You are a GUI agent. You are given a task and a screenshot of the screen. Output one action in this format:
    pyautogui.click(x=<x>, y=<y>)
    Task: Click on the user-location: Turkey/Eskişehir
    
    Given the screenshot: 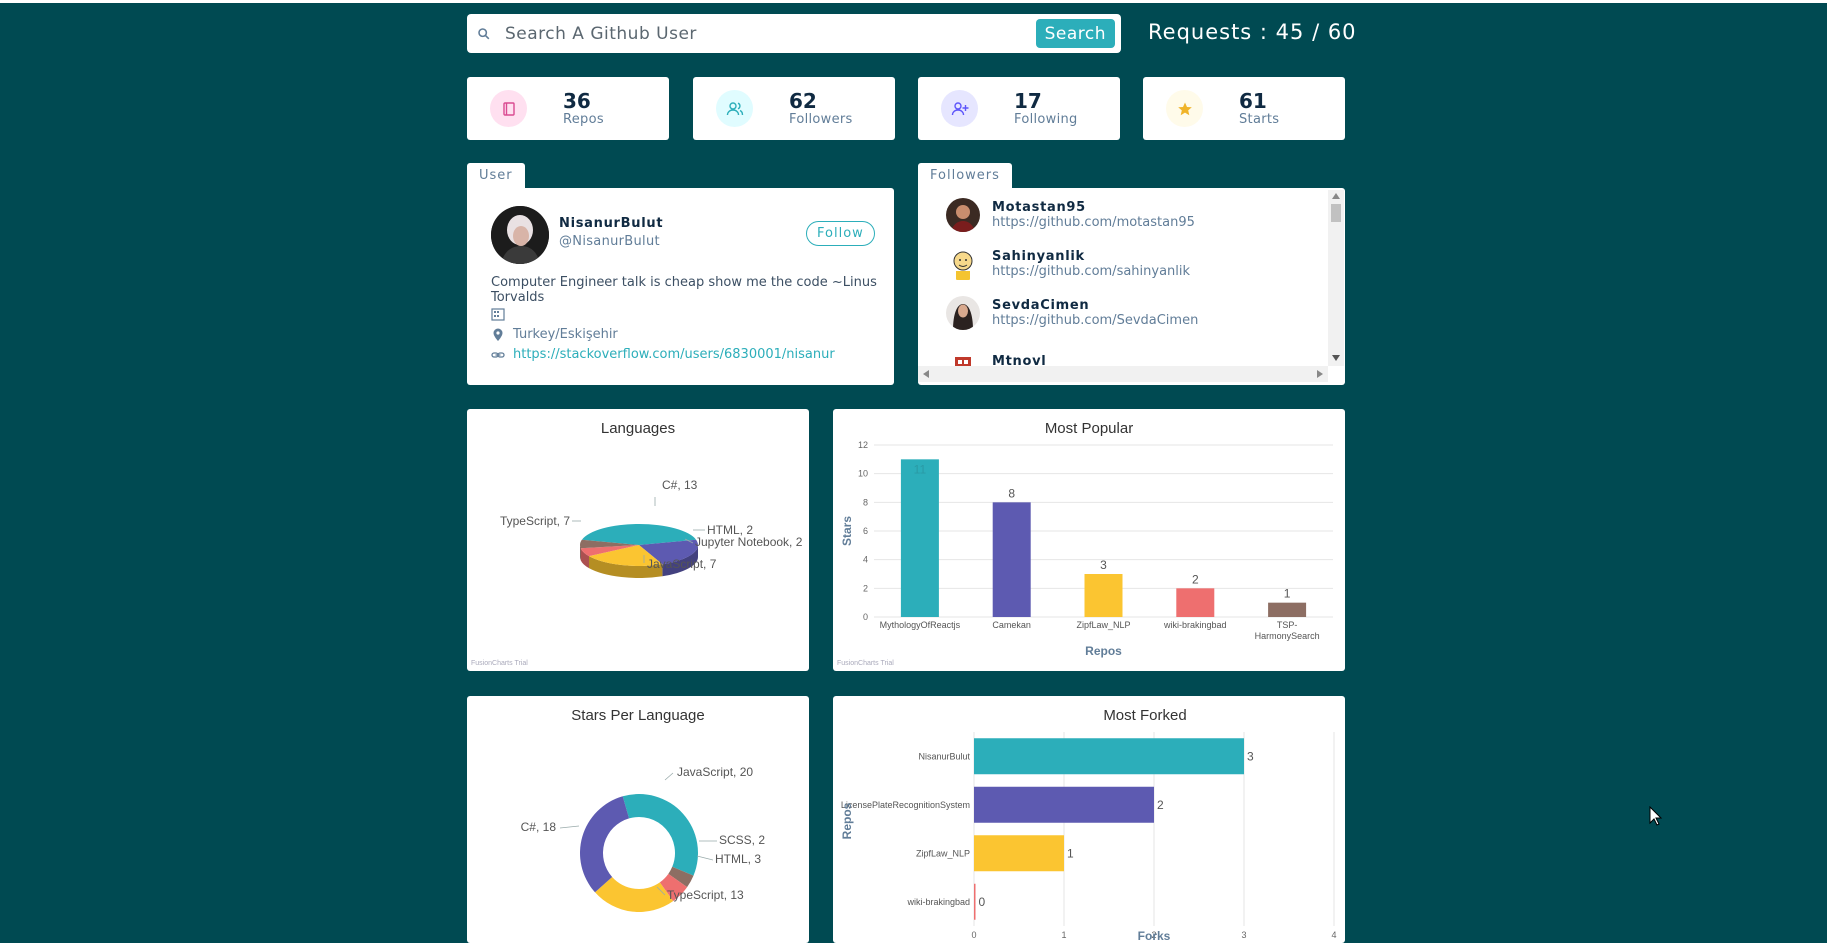 What is the action you would take?
    pyautogui.click(x=554, y=334)
    